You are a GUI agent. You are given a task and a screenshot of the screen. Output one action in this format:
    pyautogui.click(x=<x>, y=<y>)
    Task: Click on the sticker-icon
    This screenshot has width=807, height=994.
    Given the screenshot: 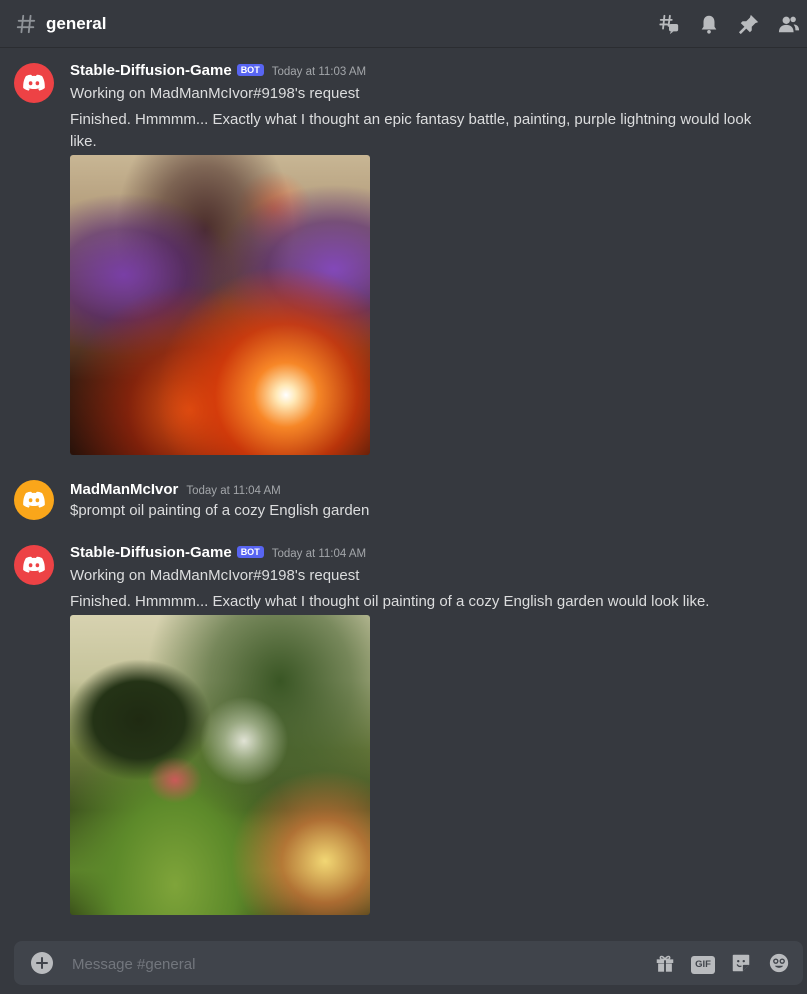 What is the action you would take?
    pyautogui.click(x=741, y=963)
    